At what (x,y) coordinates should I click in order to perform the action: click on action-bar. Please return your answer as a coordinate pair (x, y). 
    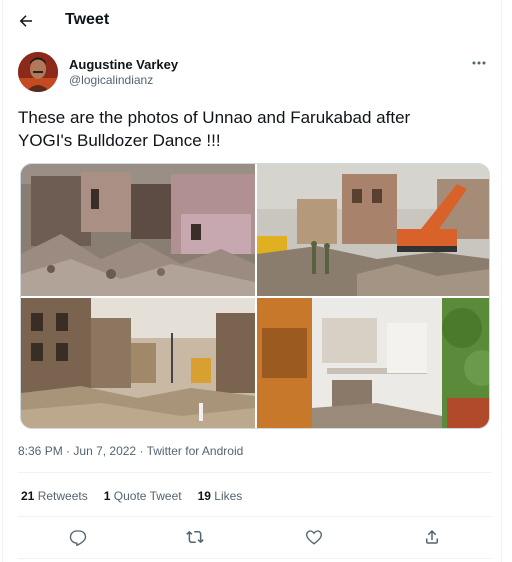
    Looking at the image, I should click on (255, 537).